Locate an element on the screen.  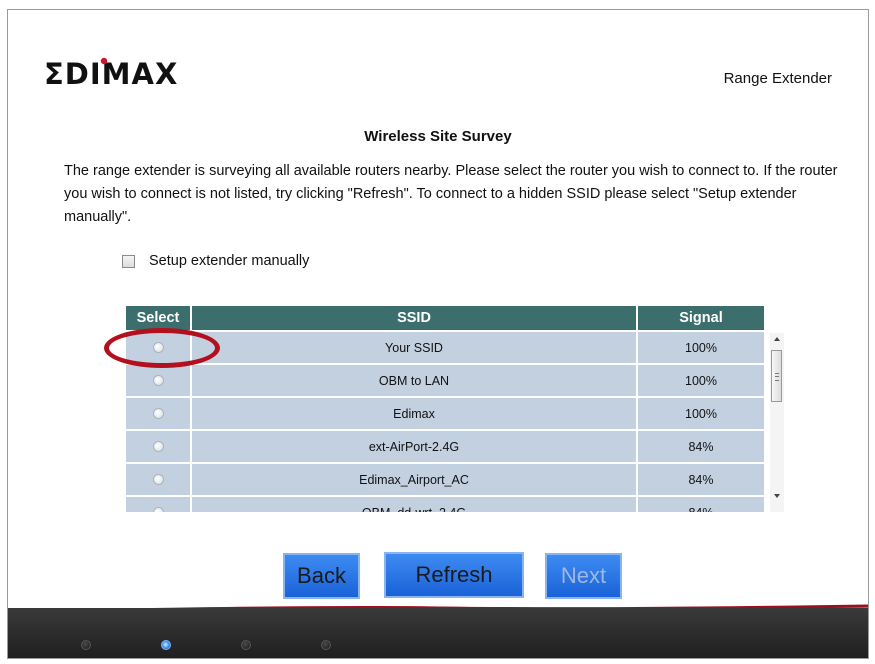
edimax-logo: ΣDIMAX is located at coordinates (111, 73).